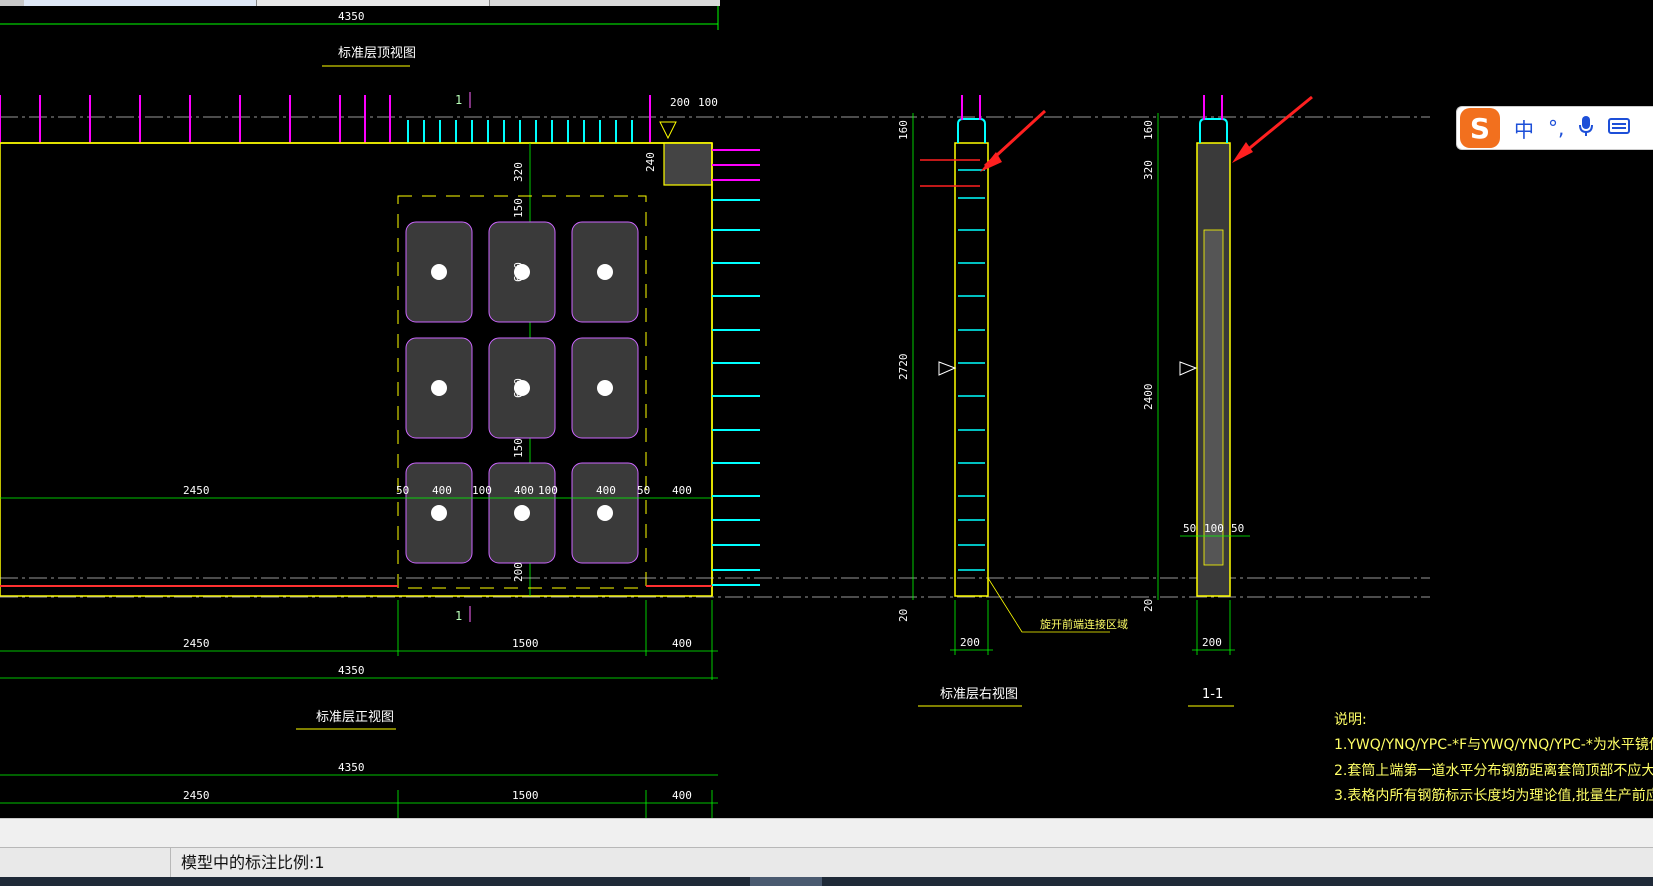 The height and width of the screenshot is (886, 1653). Describe the element at coordinates (1212, 642) in the screenshot. I see `dim-200-s: 200` at that location.